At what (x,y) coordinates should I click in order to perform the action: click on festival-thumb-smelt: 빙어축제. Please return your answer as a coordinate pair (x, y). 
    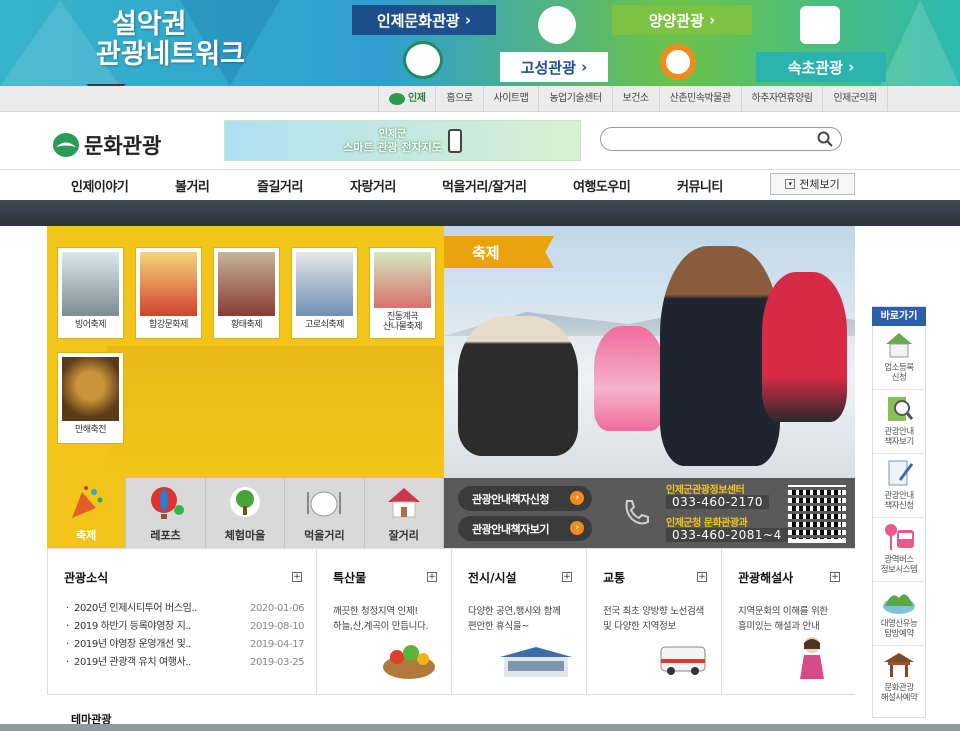
    Looking at the image, I should click on (90, 293).